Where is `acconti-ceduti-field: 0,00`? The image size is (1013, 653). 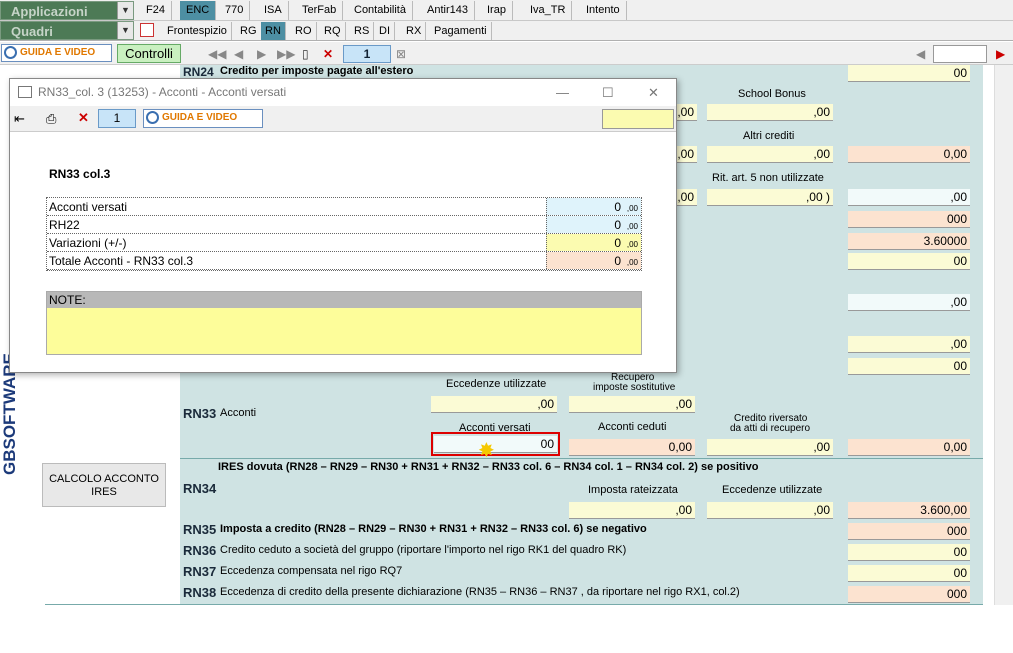 acconti-ceduti-field: 0,00 is located at coordinates (632, 447).